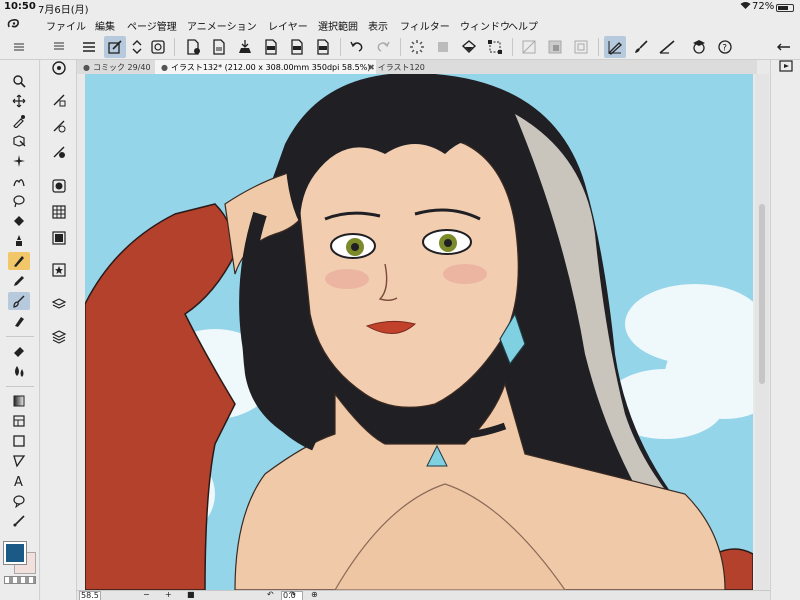 The height and width of the screenshot is (600, 800). Describe the element at coordinates (401, 67) in the screenshot. I see `tab-label: イラスト120` at that location.